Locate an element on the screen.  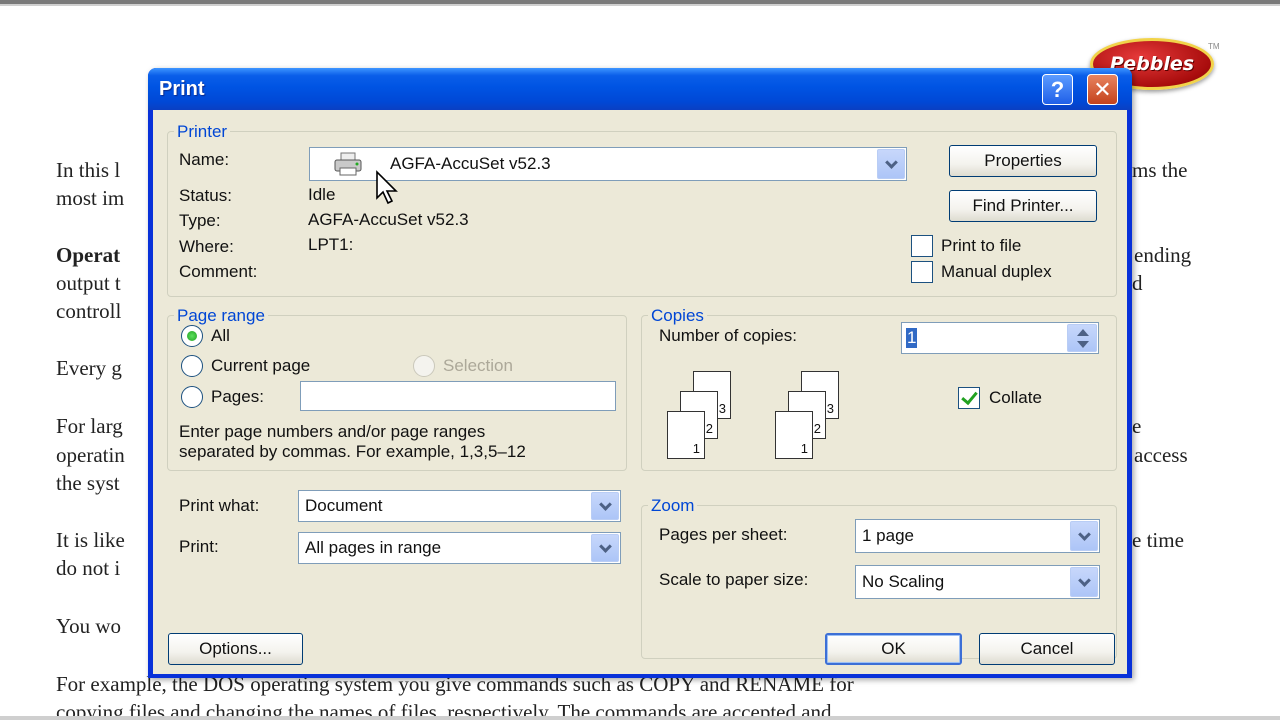
print-dropdown-arrow is located at coordinates (605, 548).